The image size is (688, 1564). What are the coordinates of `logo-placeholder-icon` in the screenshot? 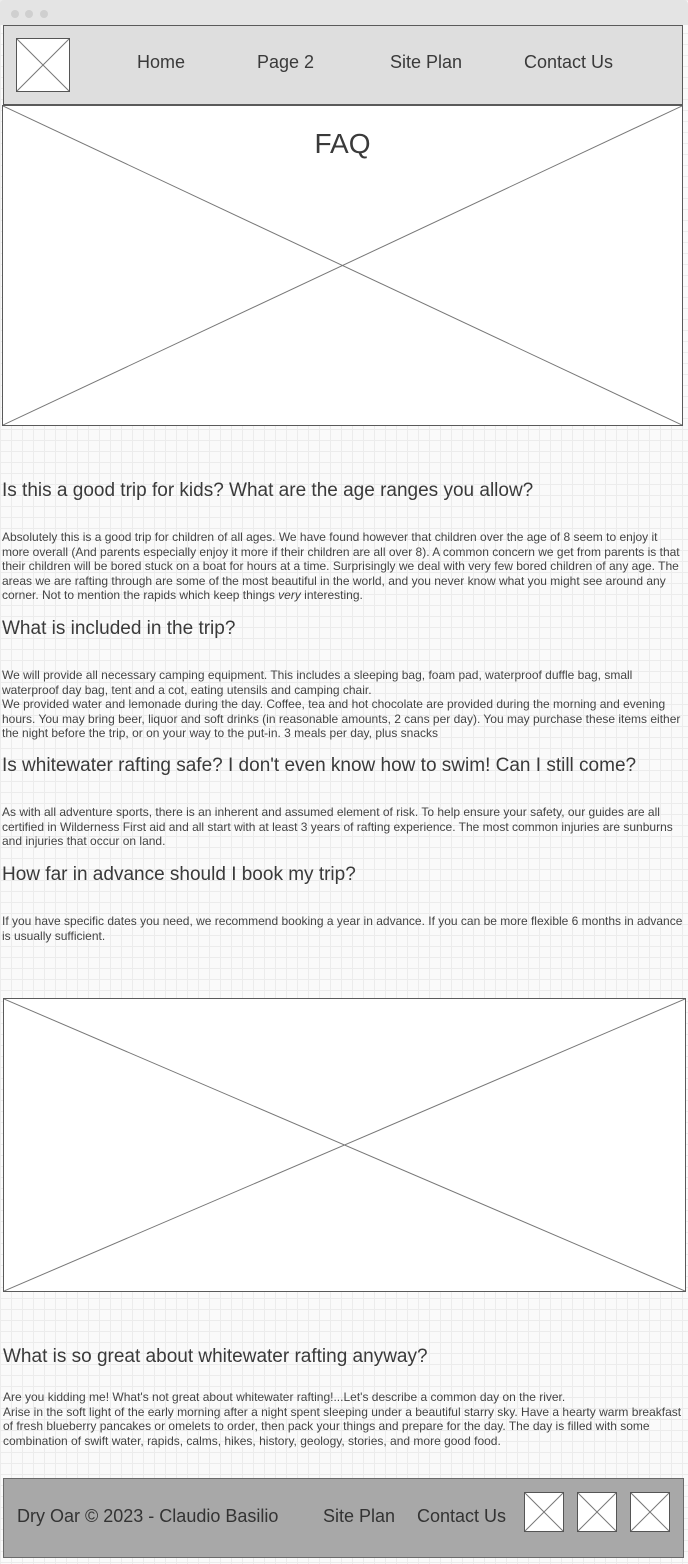 It's located at (43, 65).